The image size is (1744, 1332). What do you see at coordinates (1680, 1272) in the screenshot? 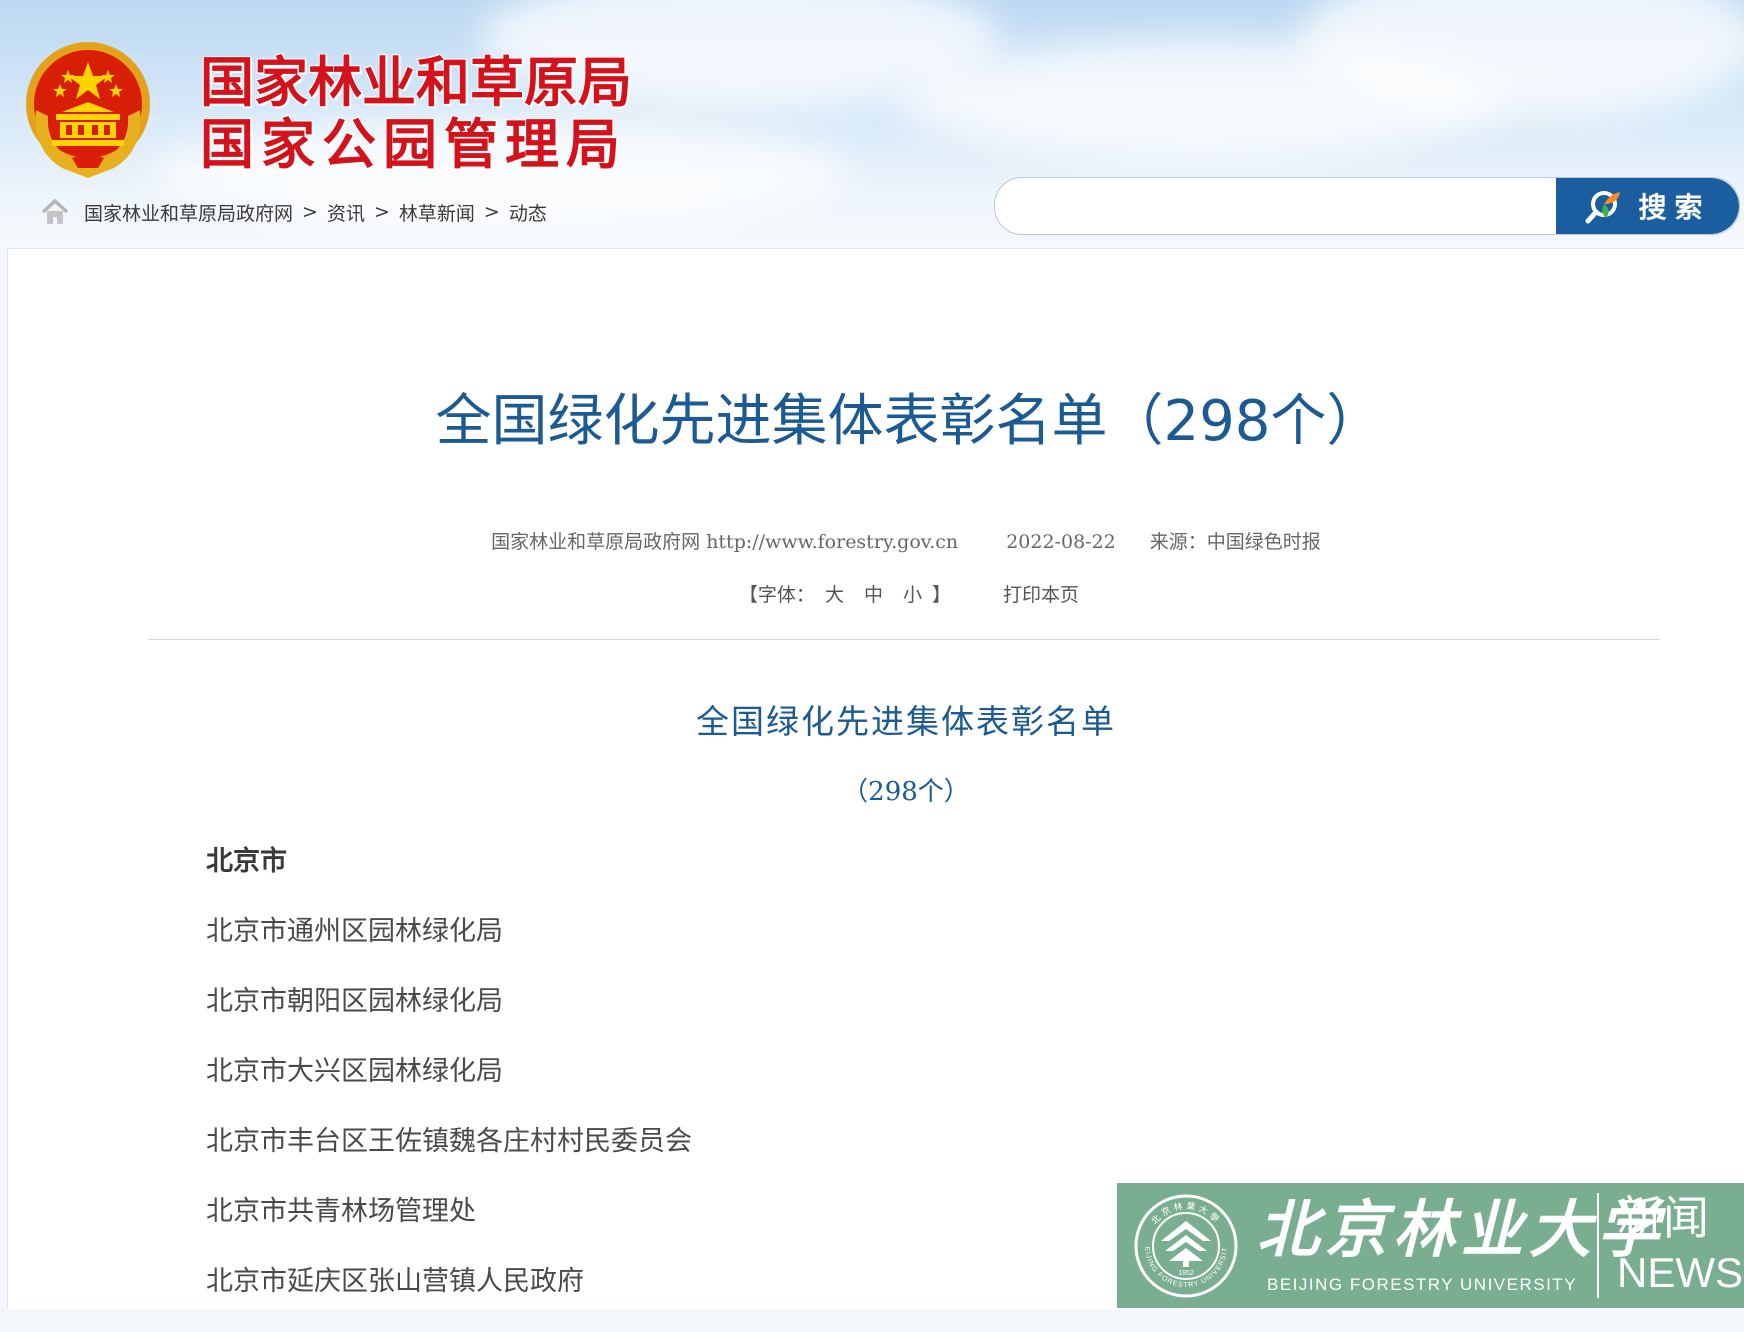
I see `news-label-en: NEWS` at bounding box center [1680, 1272].